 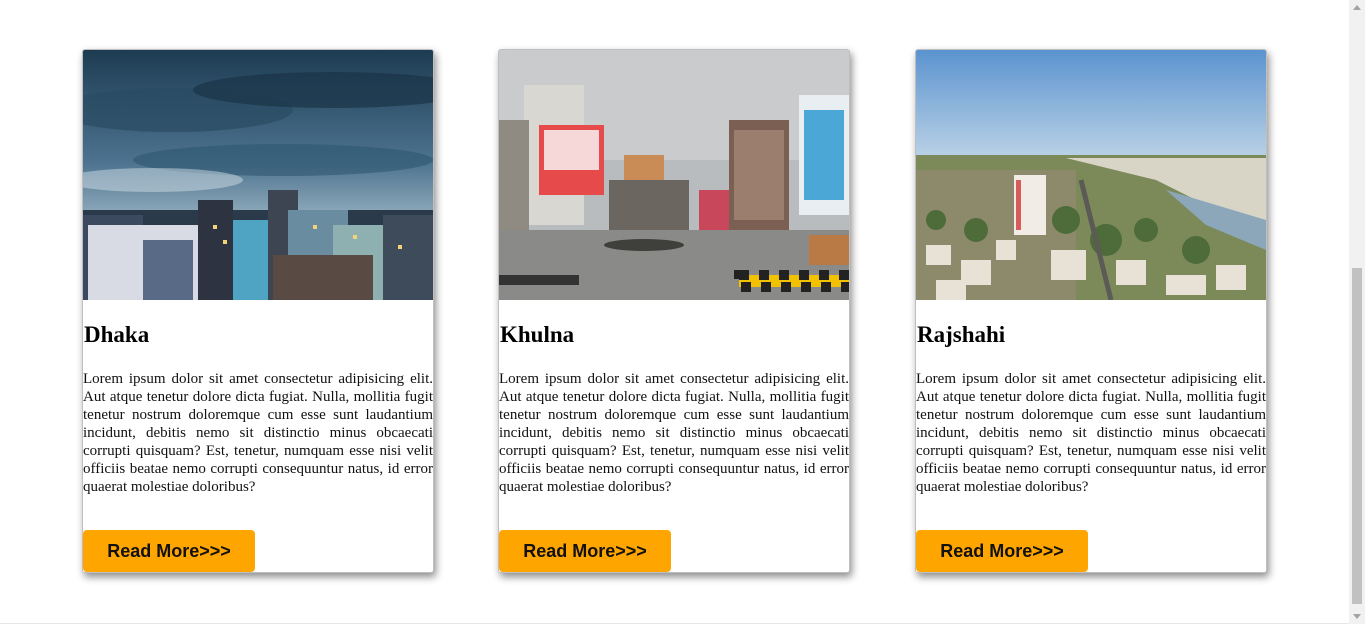 I want to click on rajshahi-aerial-photo, so click(x=1091, y=175).